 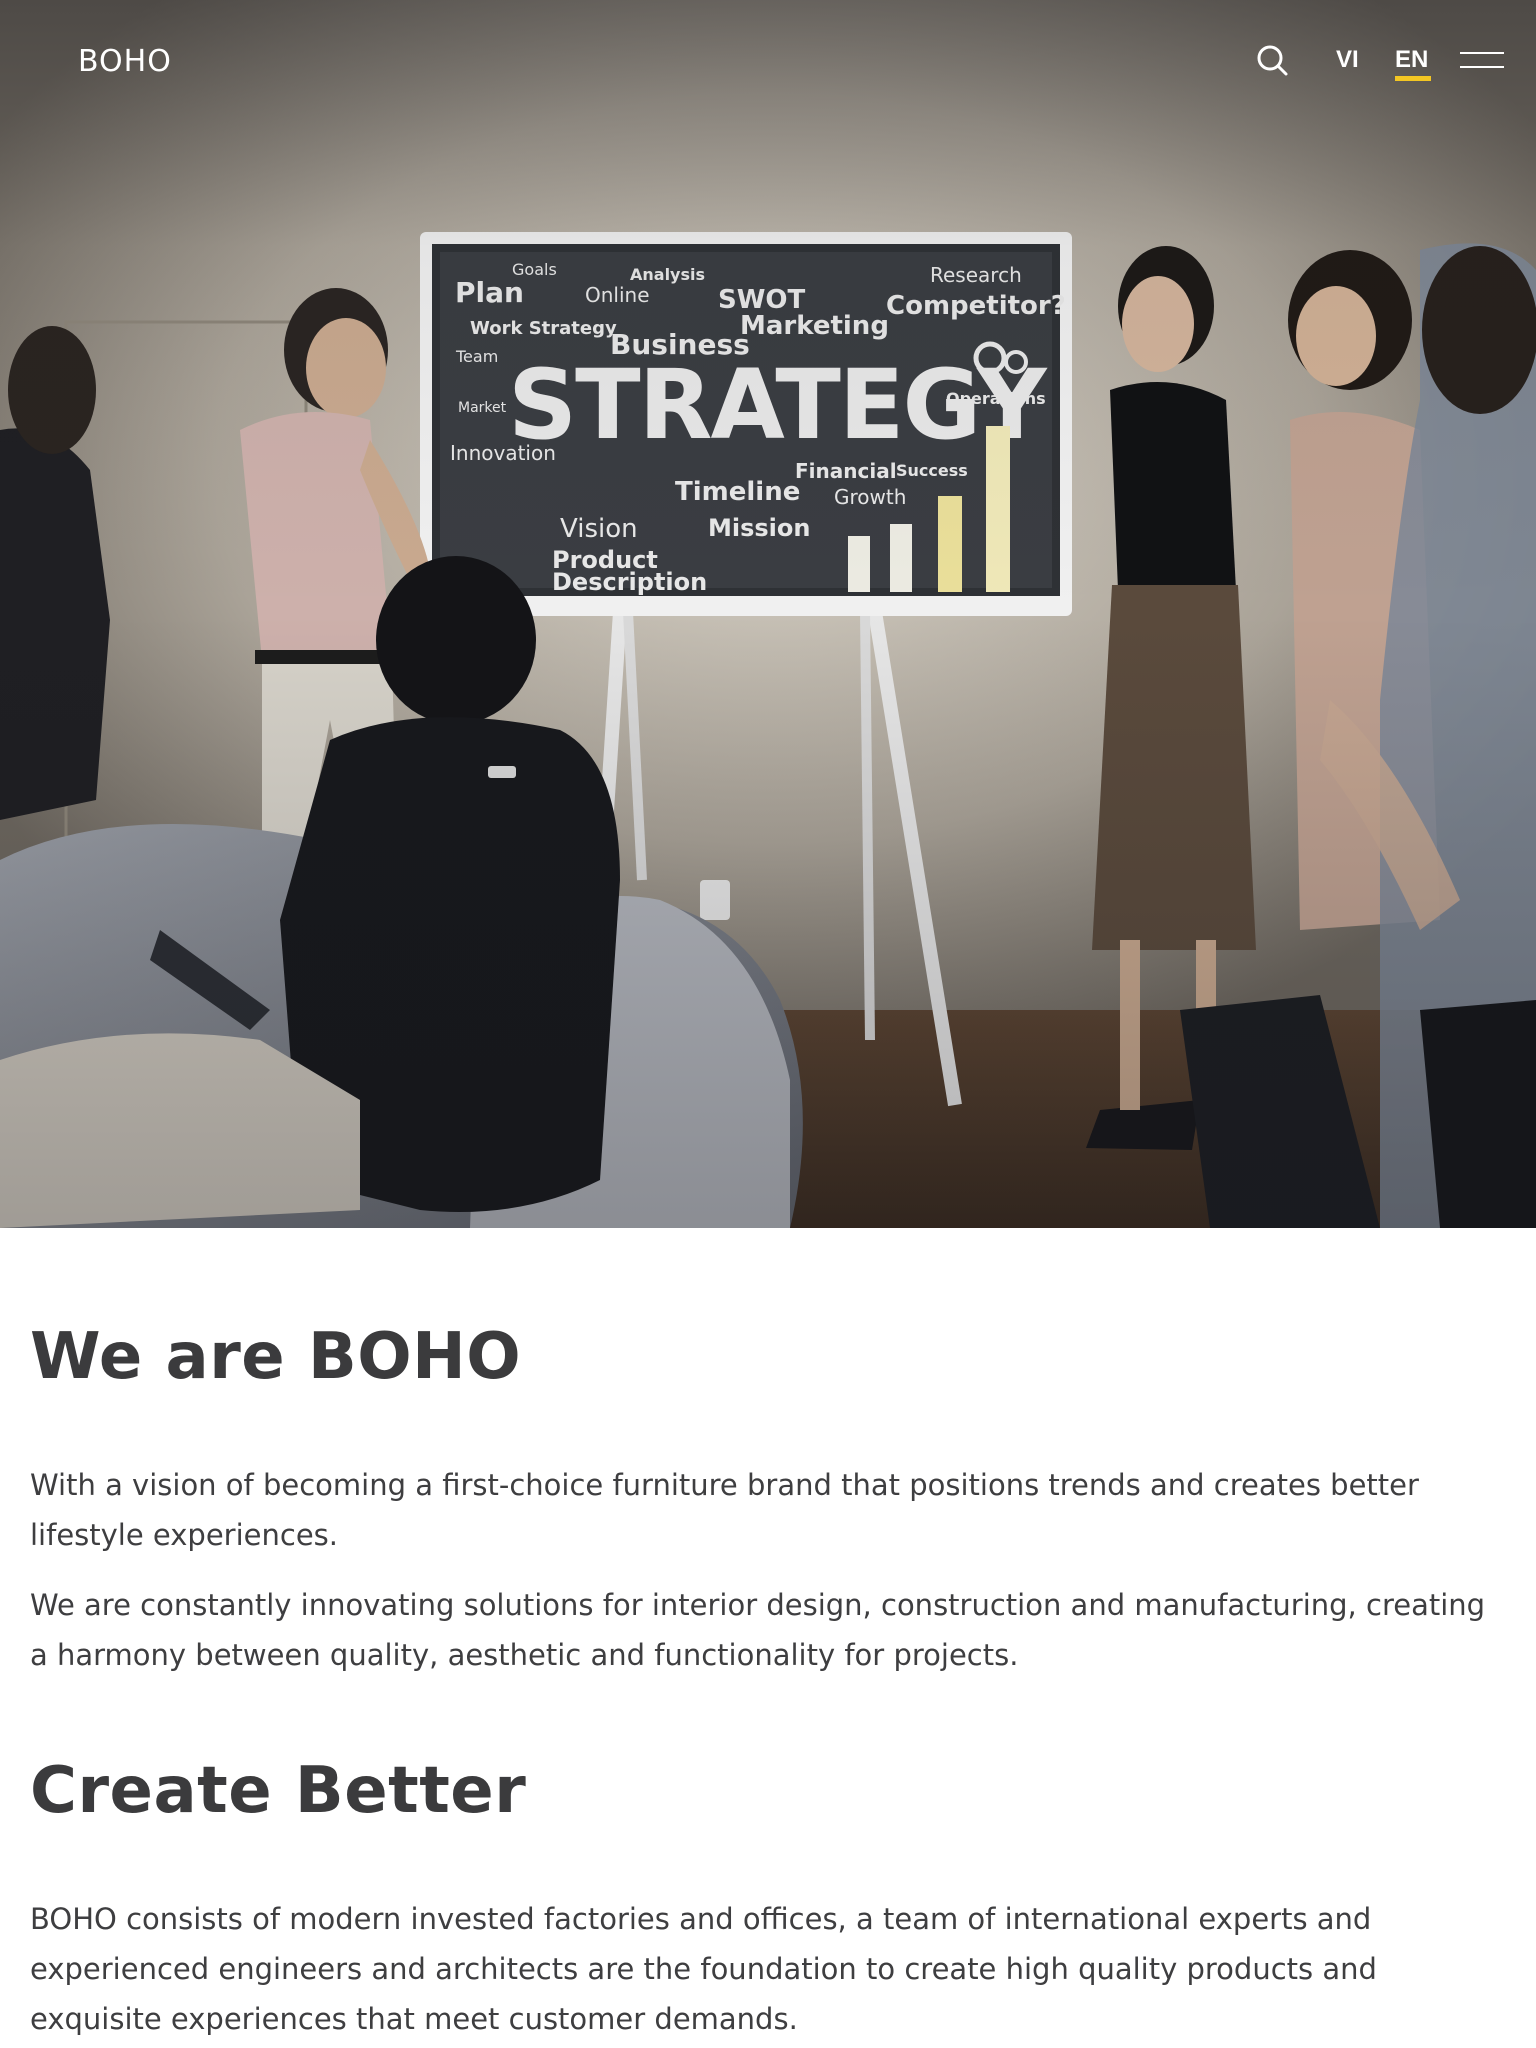 I want to click on search-icon, so click(x=1273, y=61).